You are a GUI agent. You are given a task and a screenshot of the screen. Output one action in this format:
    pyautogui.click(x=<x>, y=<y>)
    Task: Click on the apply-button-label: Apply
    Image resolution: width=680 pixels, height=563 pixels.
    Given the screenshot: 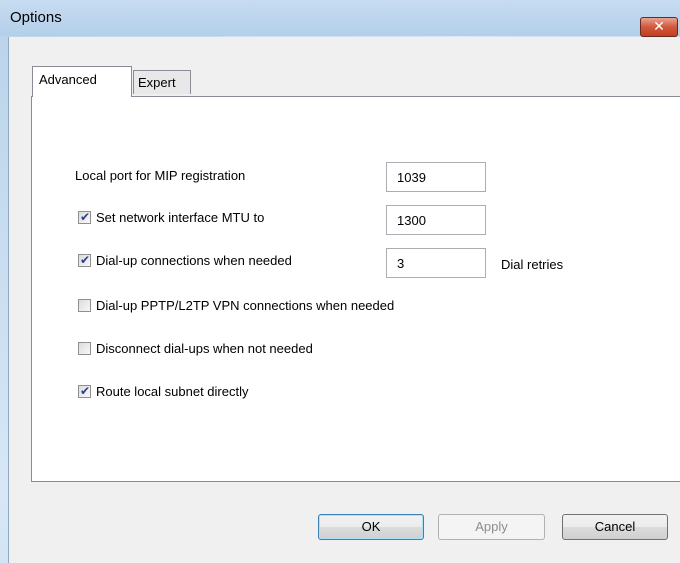 What is the action you would take?
    pyautogui.click(x=491, y=526)
    